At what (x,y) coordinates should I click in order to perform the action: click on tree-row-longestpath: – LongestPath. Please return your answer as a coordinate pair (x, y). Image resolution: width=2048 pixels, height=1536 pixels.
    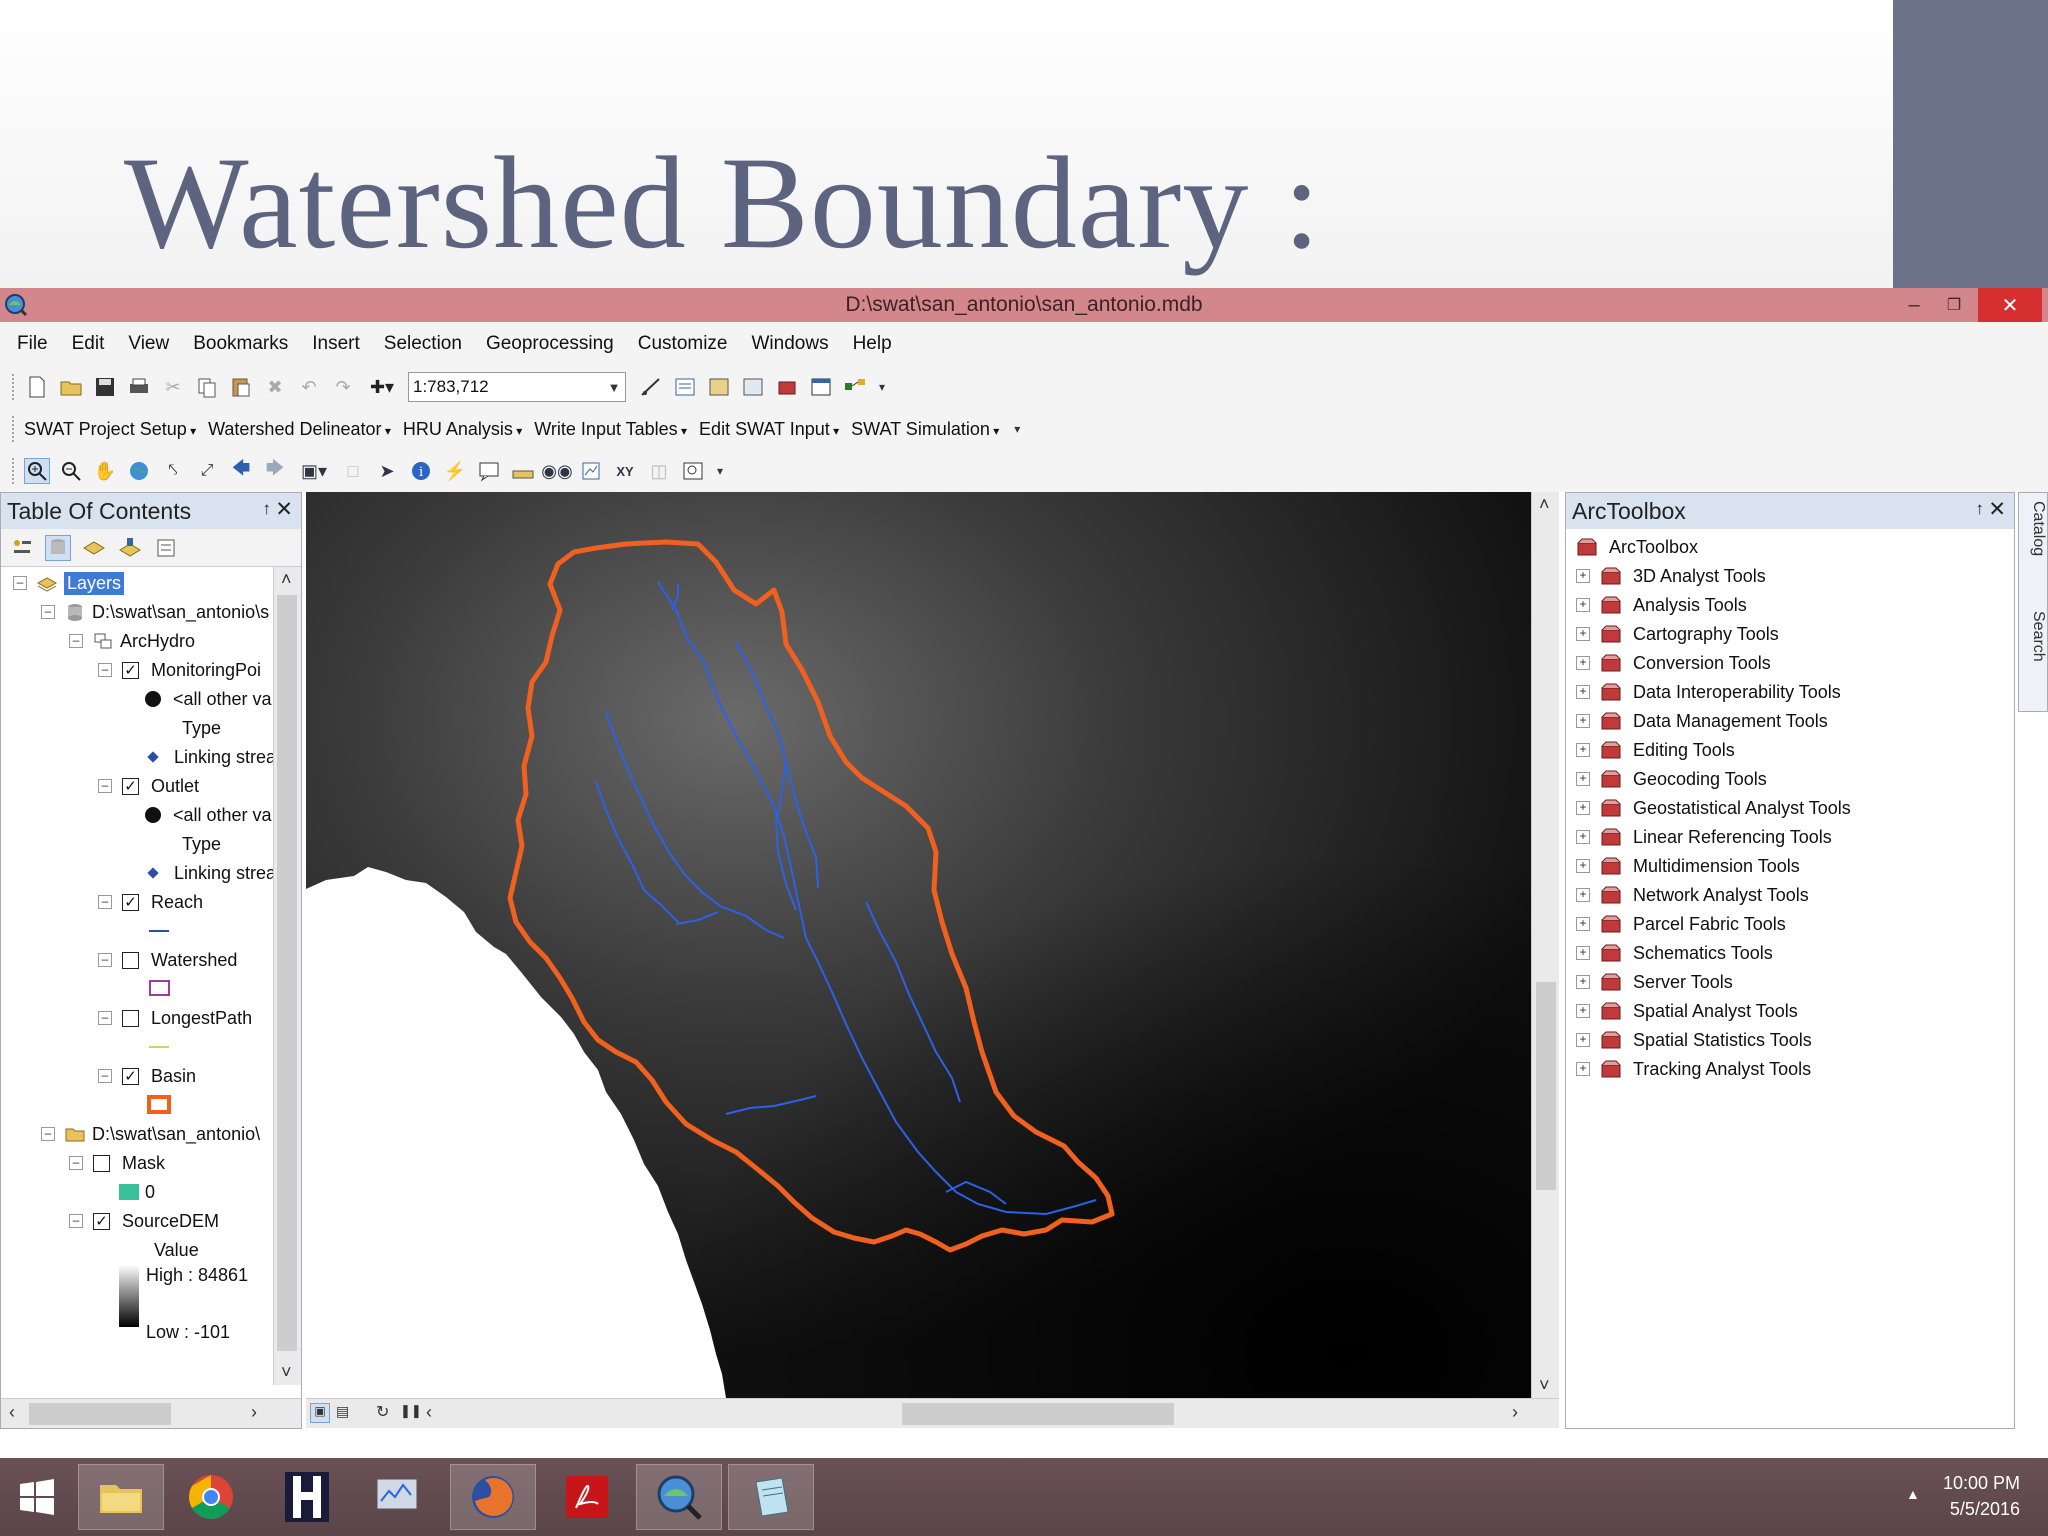
    Looking at the image, I should click on (175, 1018).